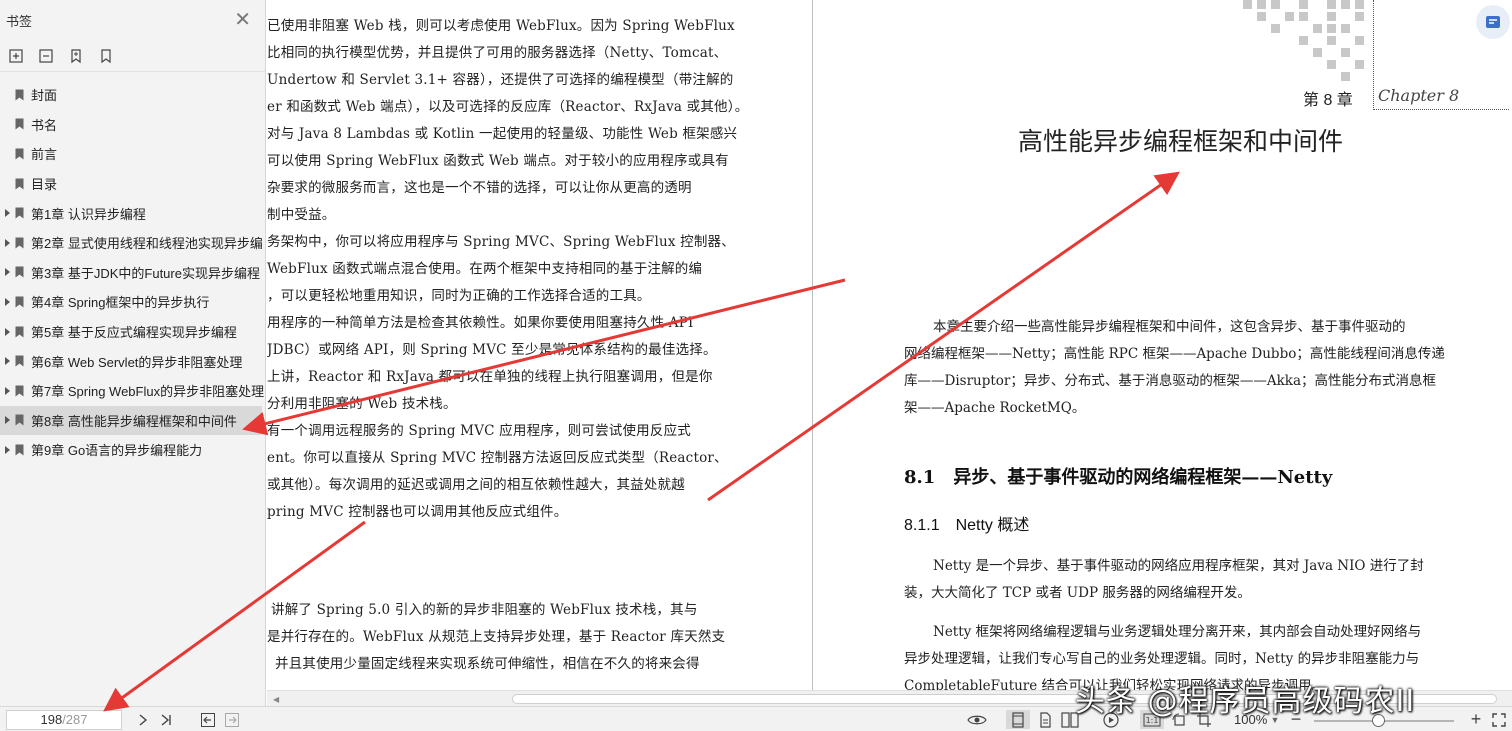 The width and height of the screenshot is (1512, 731). I want to click on sidebar-item: 第5章 基于反应式编程实现异步编程, so click(132, 332).